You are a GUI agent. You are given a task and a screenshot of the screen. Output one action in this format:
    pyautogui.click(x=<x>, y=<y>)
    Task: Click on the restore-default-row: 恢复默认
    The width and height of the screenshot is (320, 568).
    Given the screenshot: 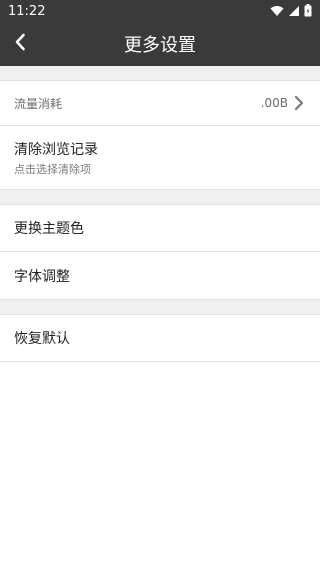 What is the action you would take?
    pyautogui.click(x=160, y=338)
    